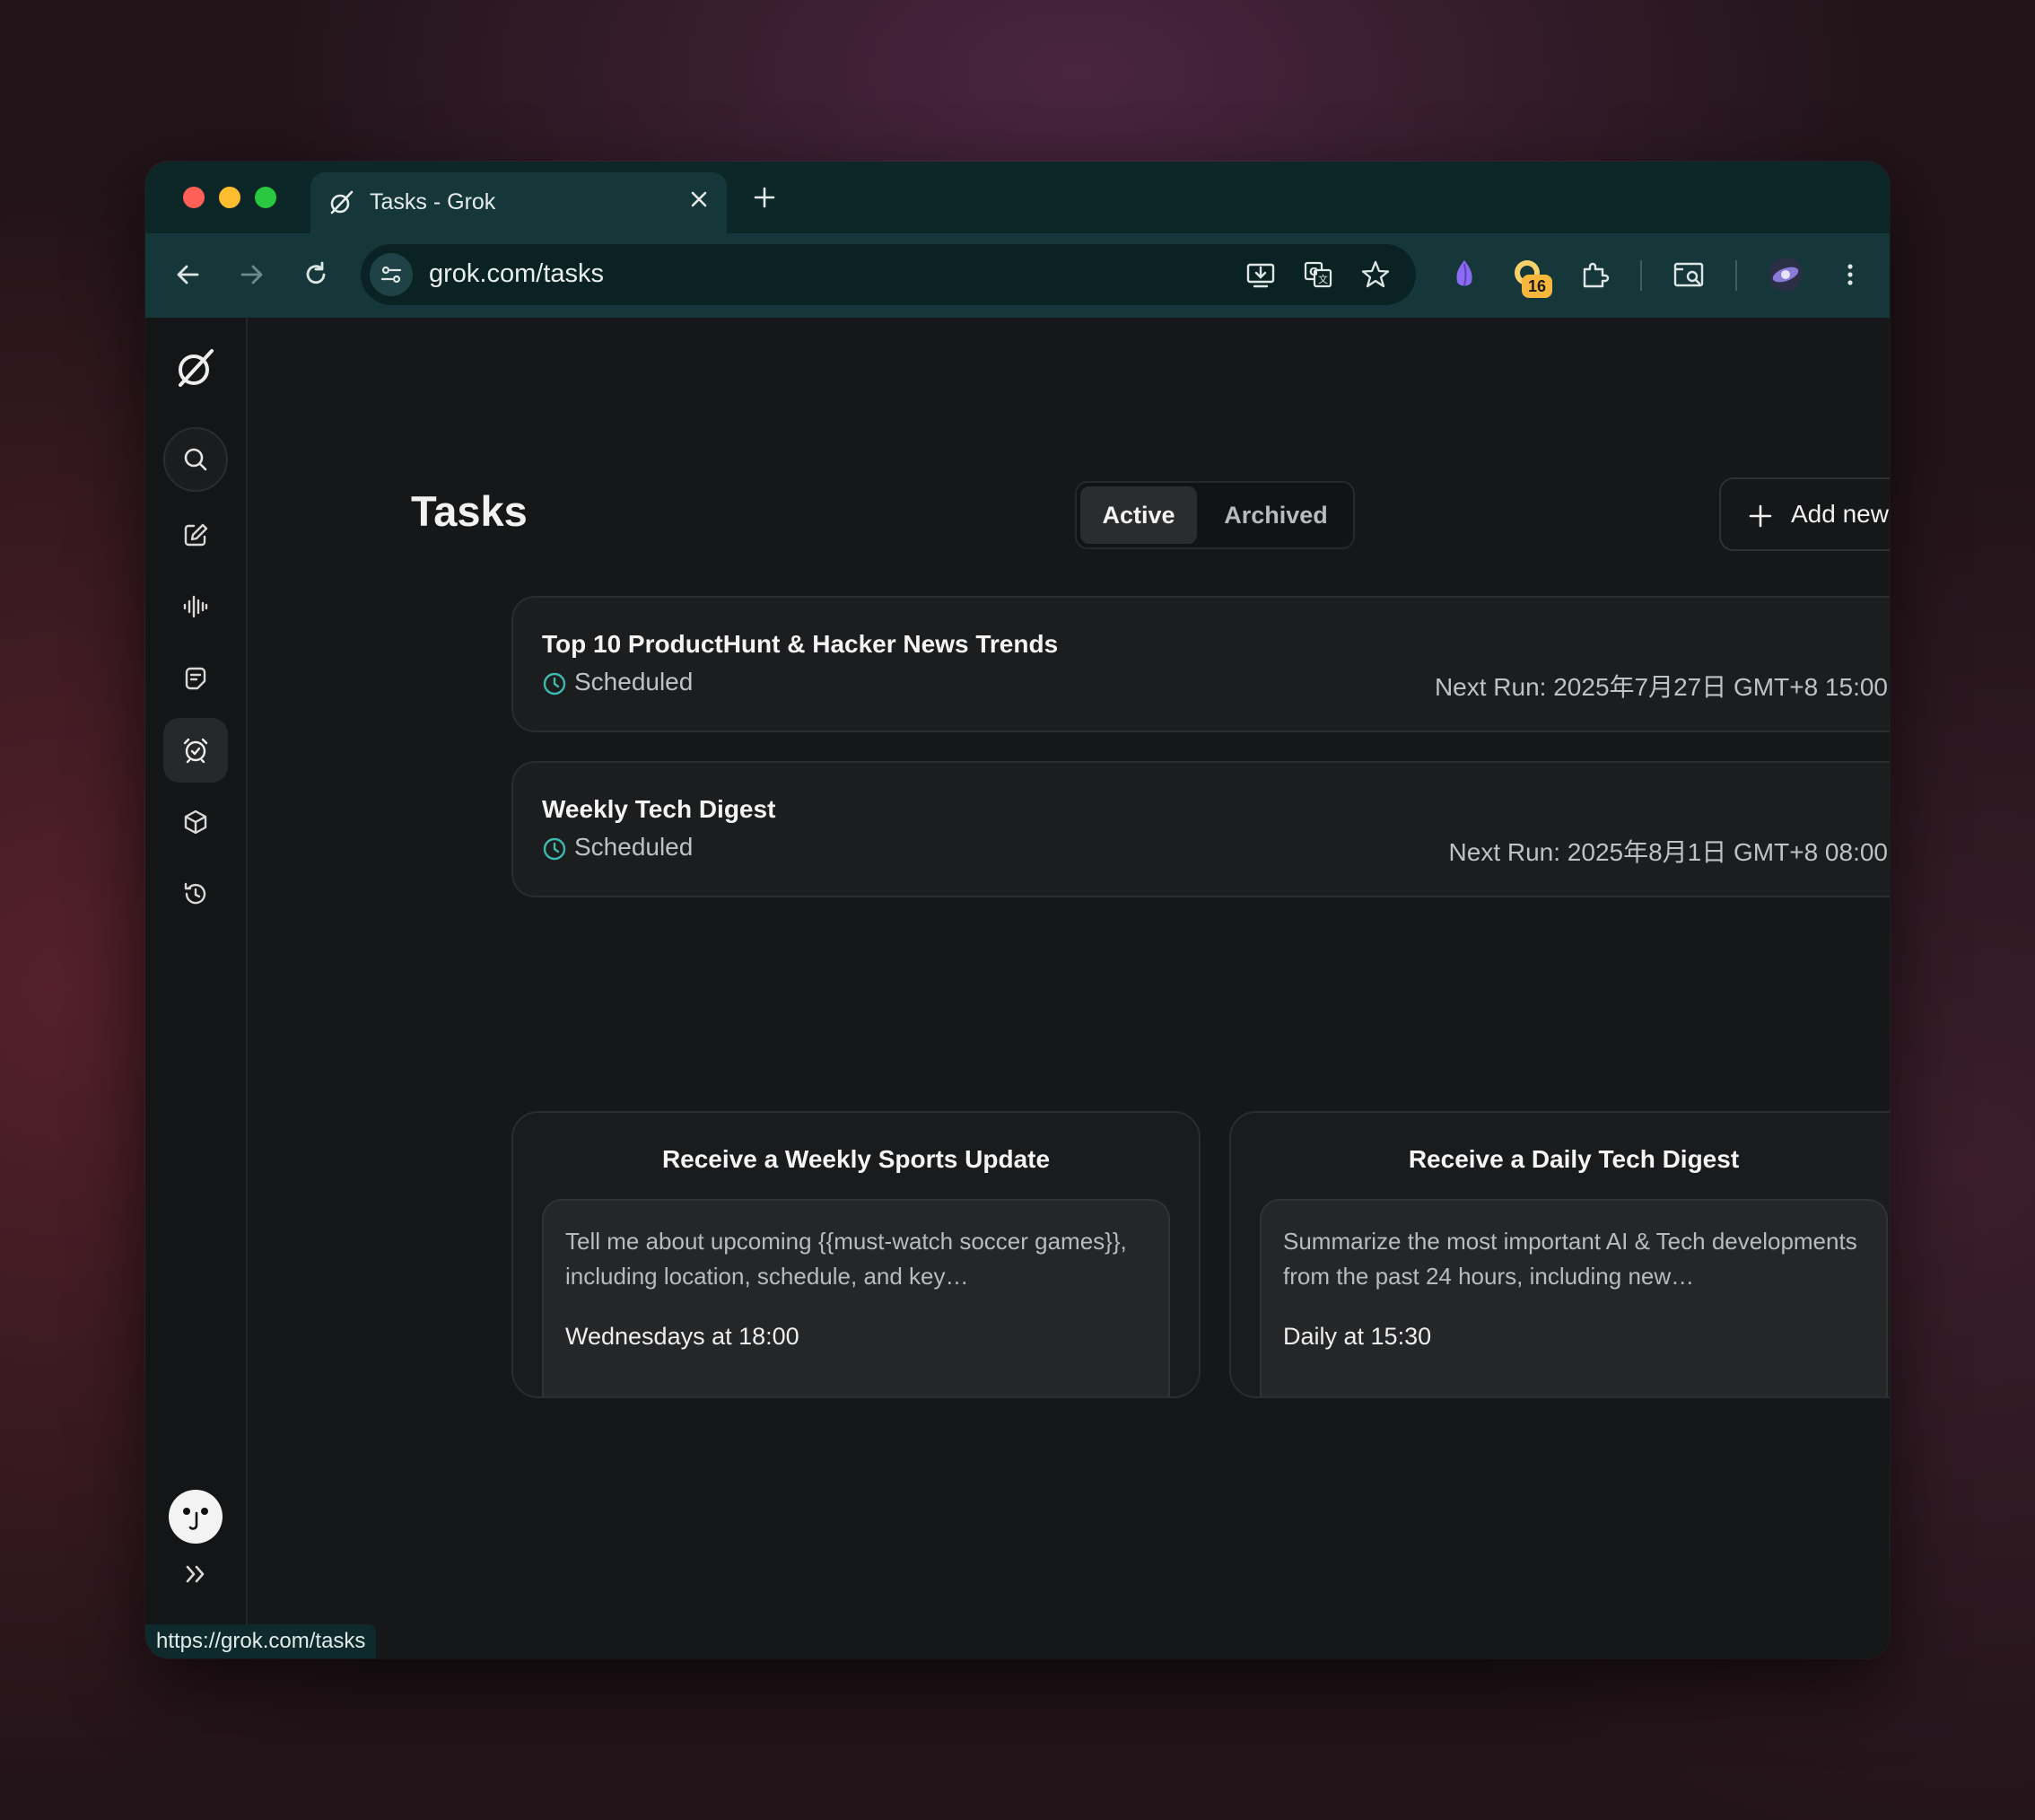 Image resolution: width=2035 pixels, height=1820 pixels. What do you see at coordinates (1261, 275) in the screenshot?
I see `install-app-icon` at bounding box center [1261, 275].